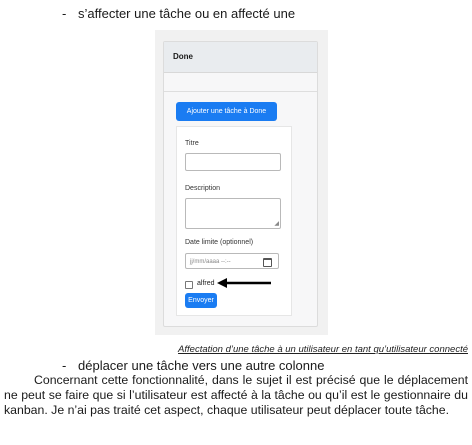  Describe the element at coordinates (189, 285) in the screenshot. I see `assign-user-checkbox` at that location.